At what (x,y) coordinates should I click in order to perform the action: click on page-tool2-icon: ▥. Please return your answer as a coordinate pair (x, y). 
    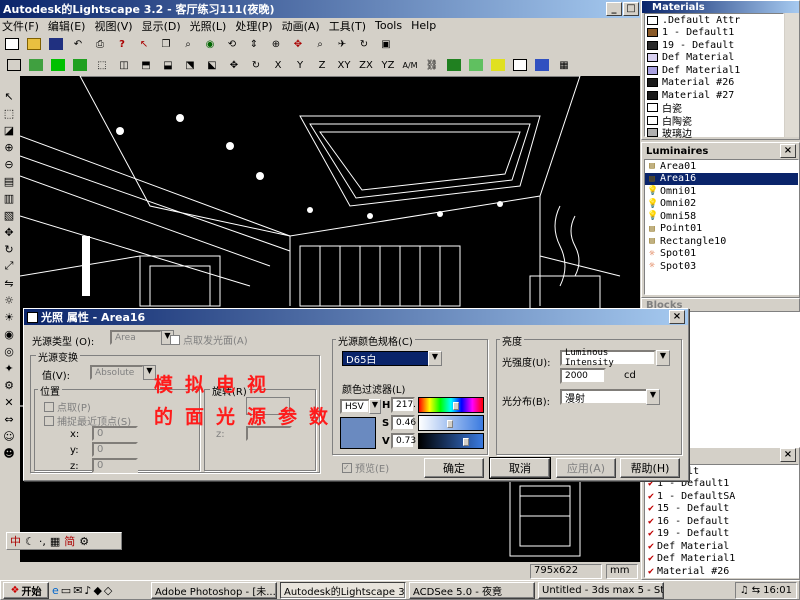
    Looking at the image, I should click on (9, 198).